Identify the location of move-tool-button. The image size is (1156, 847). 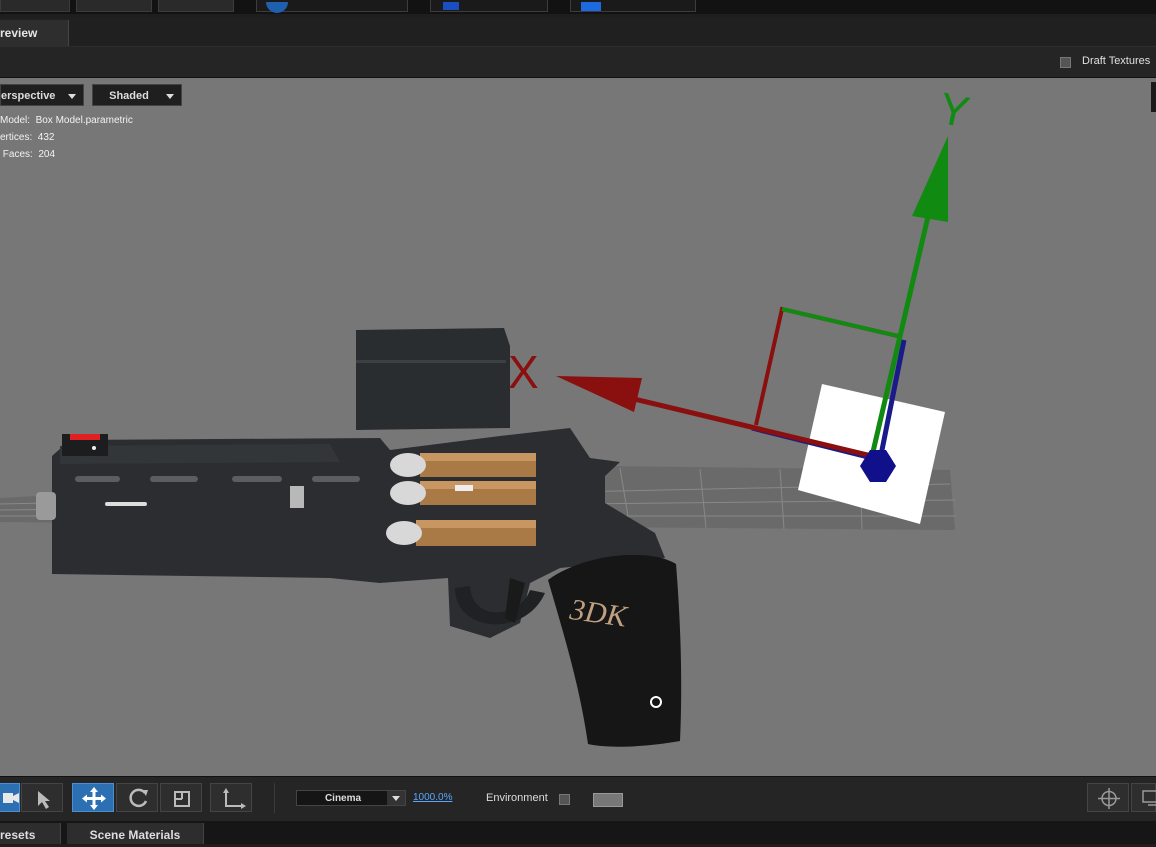
(93, 797).